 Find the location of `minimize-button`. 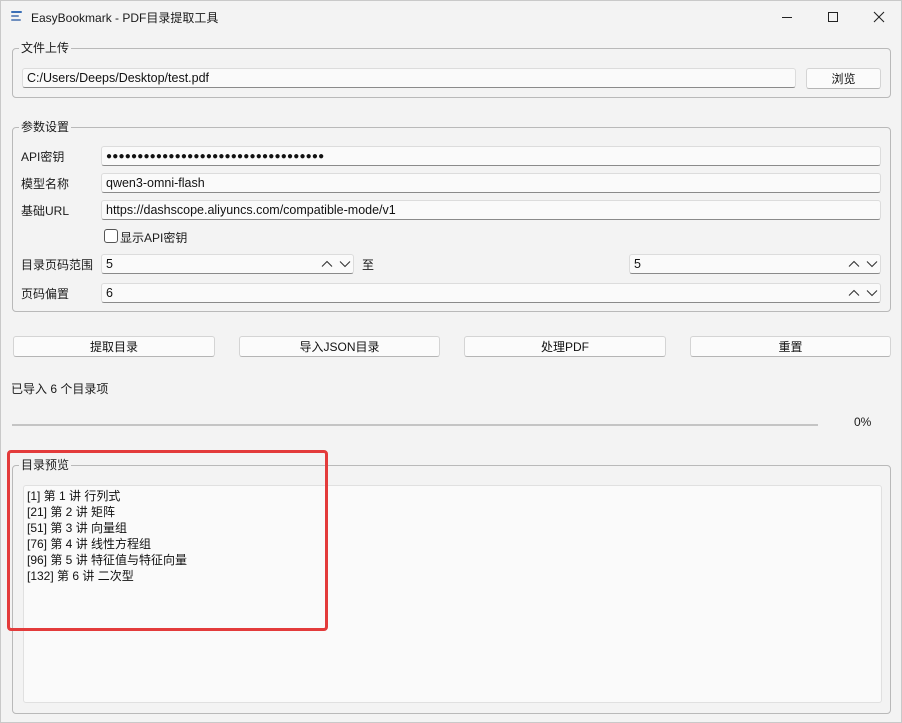

minimize-button is located at coordinates (787, 16).